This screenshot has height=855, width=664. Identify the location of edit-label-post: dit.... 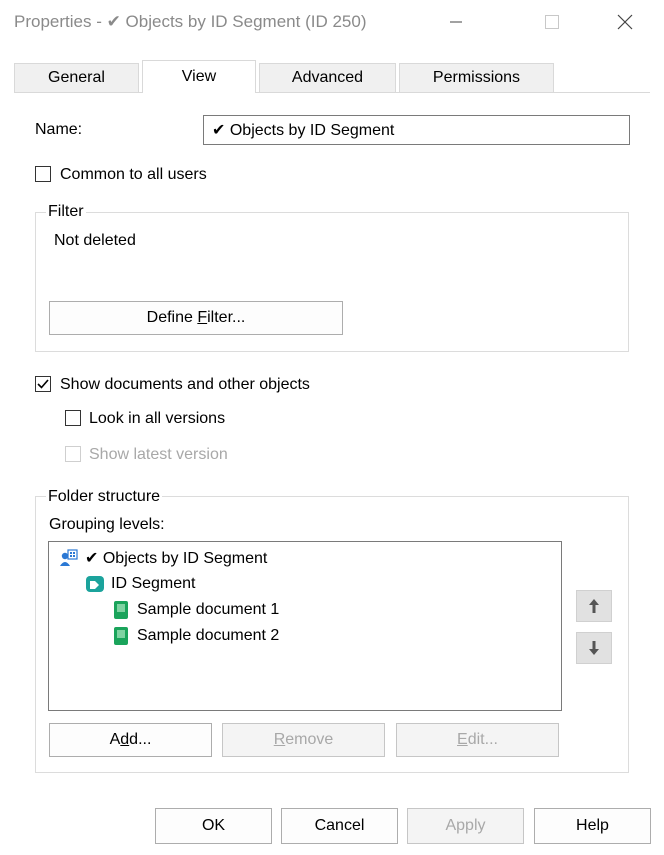
(482, 739).